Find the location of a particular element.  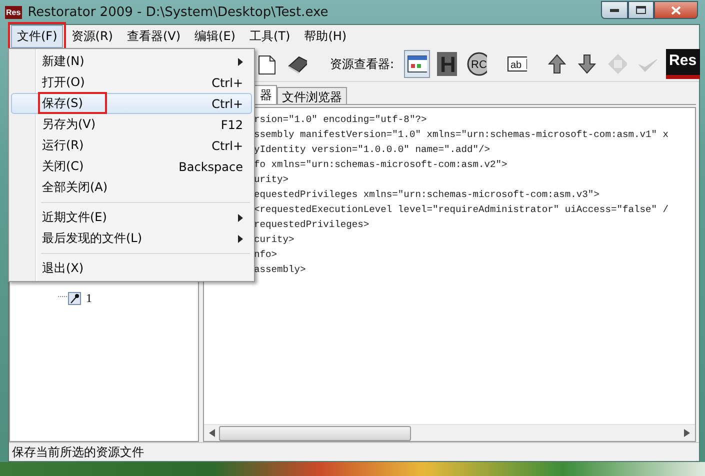

minimize-button is located at coordinates (614, 10).